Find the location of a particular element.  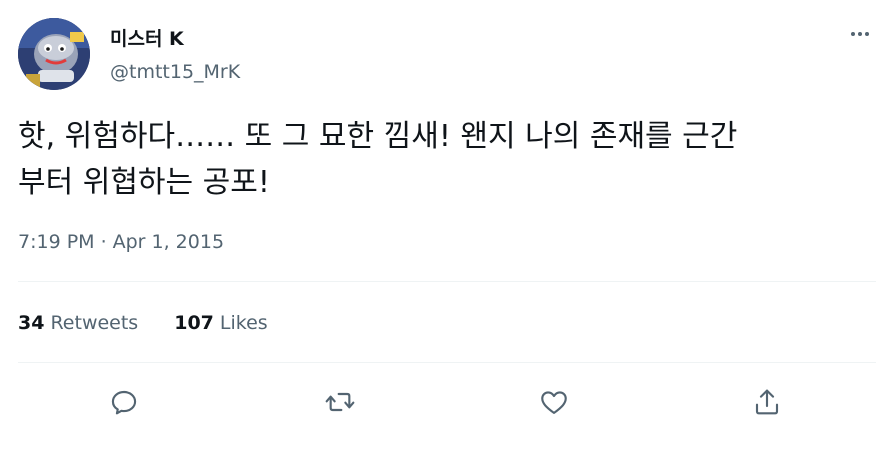

tweet-date: Apr 1, 2015 is located at coordinates (168, 242).